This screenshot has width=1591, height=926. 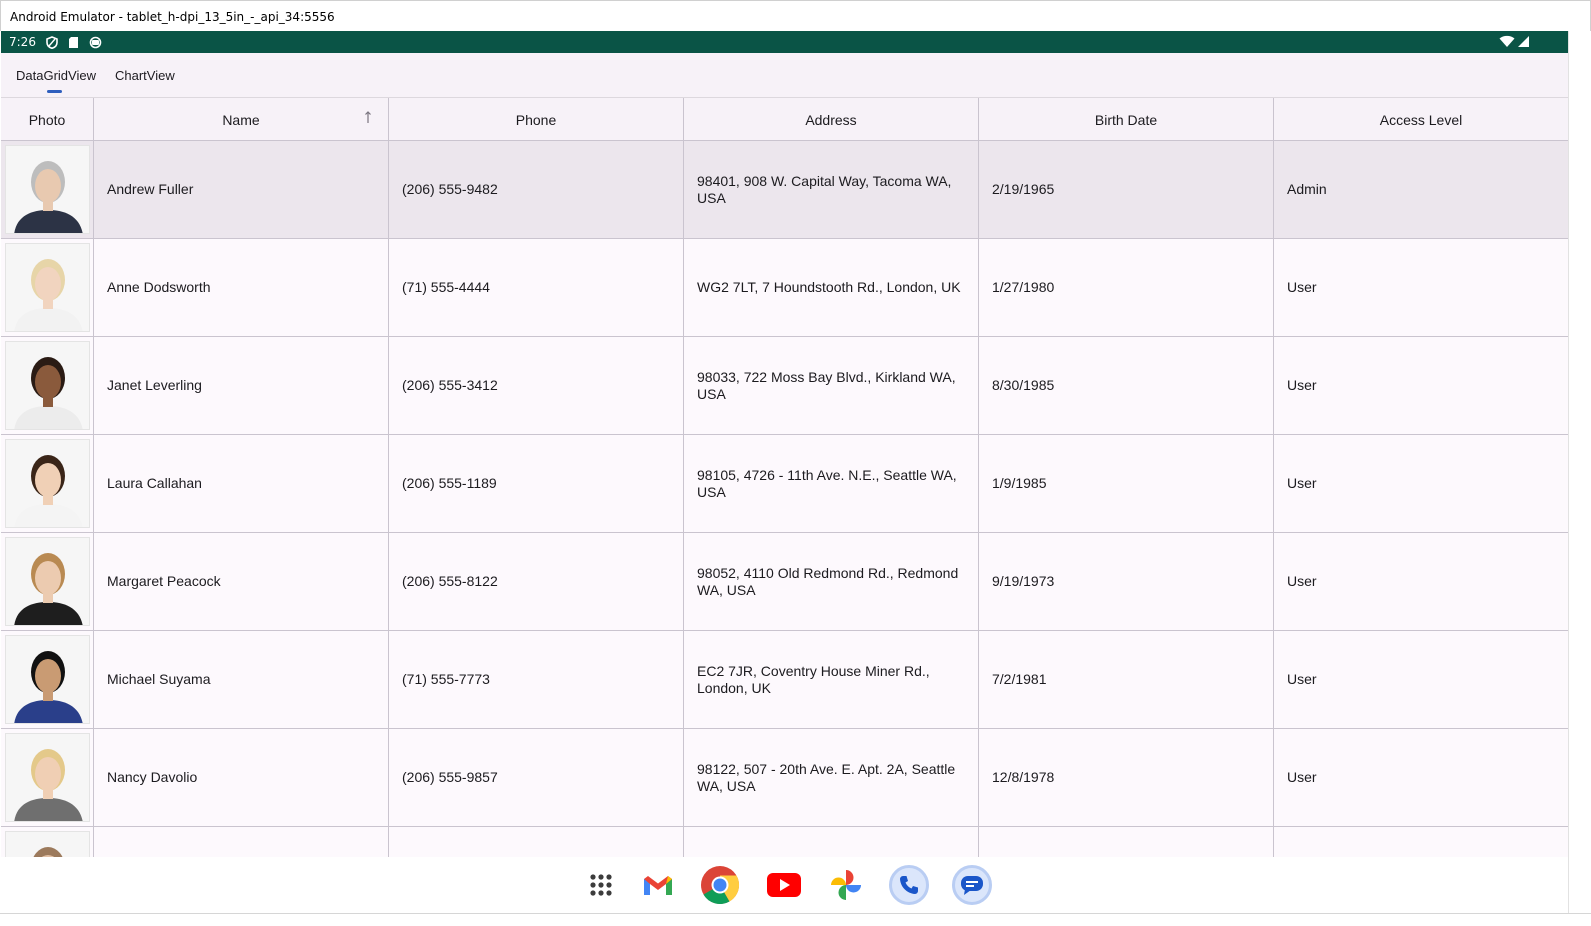 I want to click on cell-name, so click(x=241, y=842).